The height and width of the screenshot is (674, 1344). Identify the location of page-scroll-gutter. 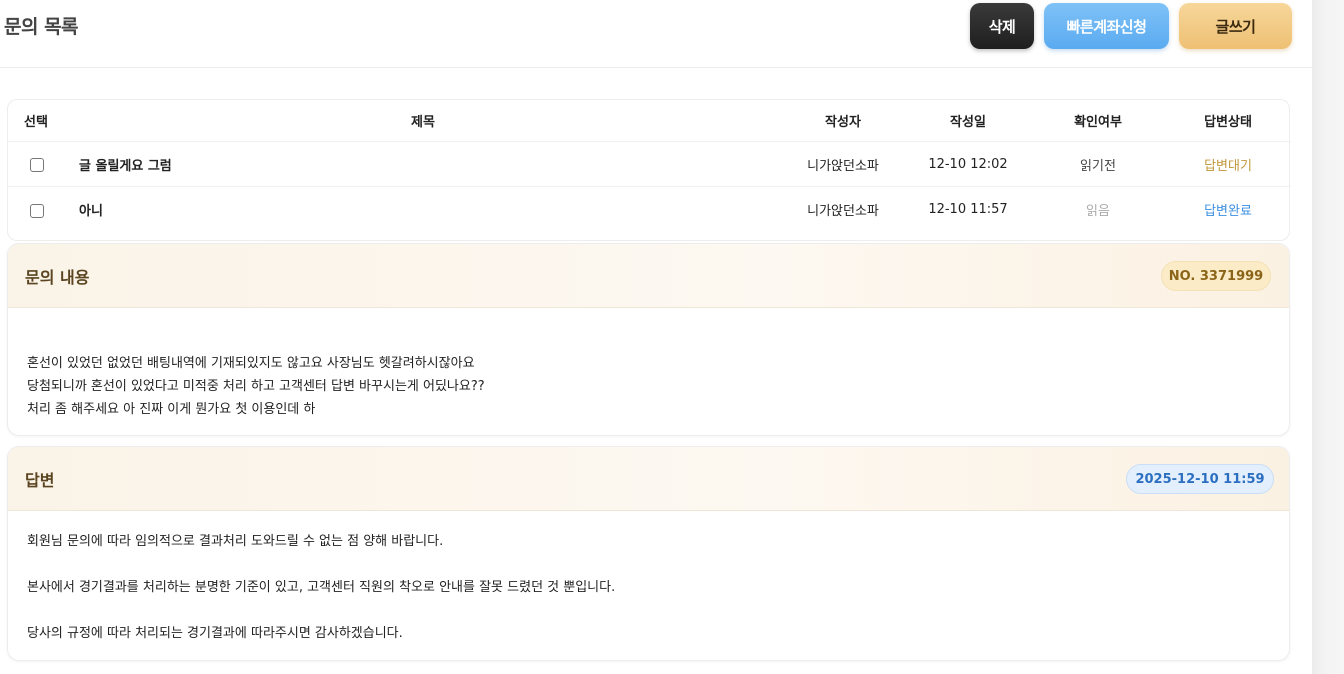
(1328, 337).